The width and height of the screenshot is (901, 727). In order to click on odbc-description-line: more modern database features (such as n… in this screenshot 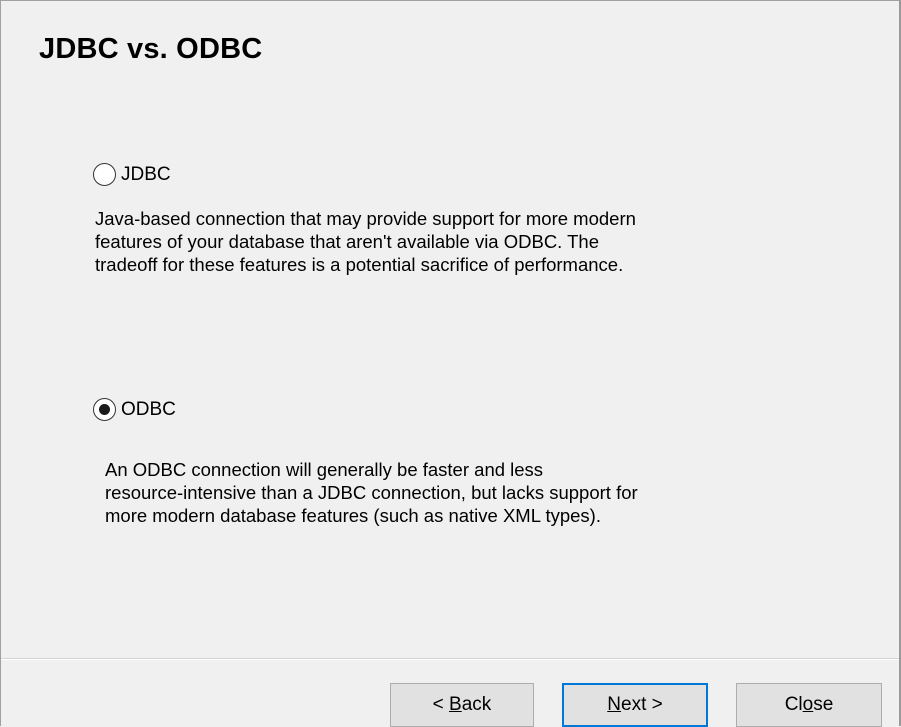, I will do `click(353, 515)`.